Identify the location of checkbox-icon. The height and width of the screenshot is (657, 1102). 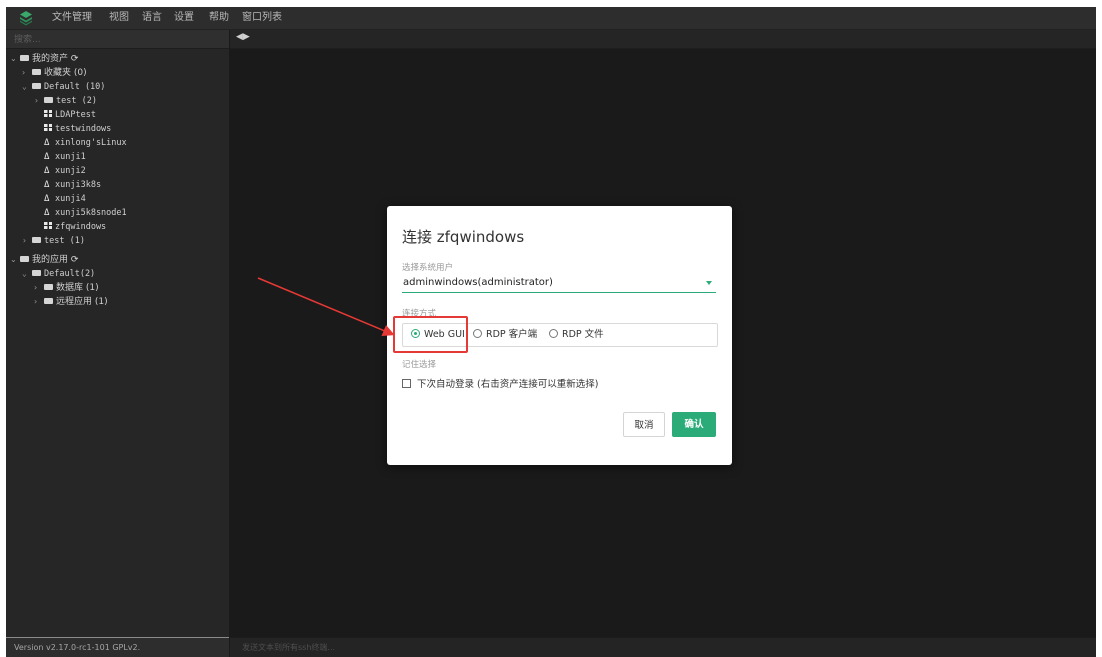
(406, 383).